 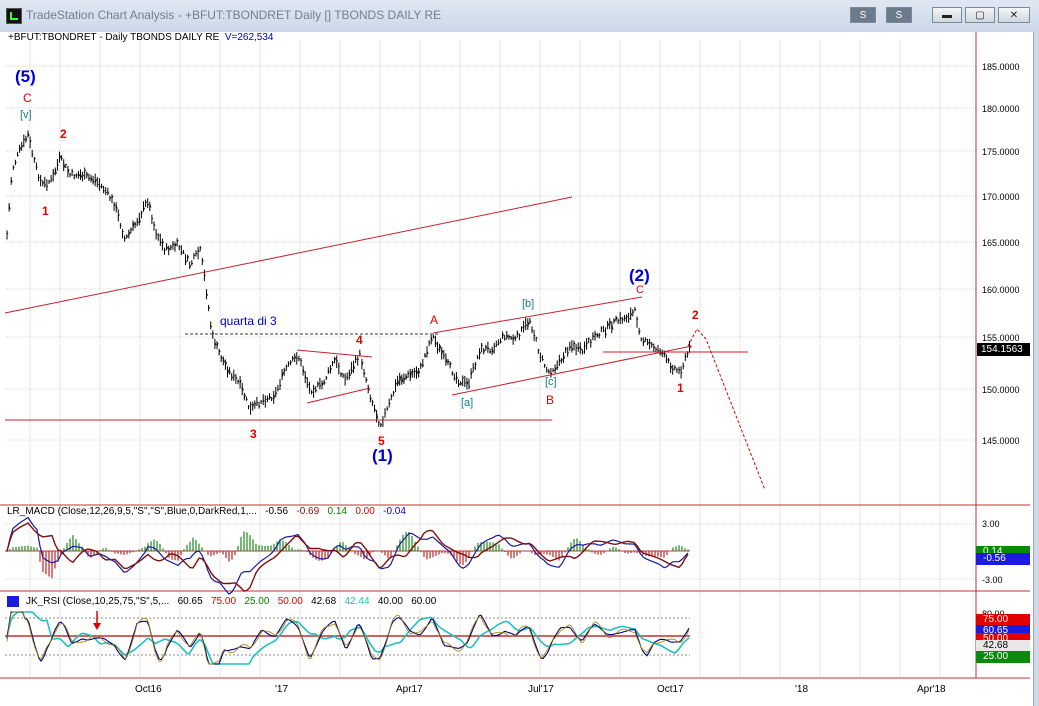 What do you see at coordinates (409, 689) in the screenshot?
I see `x-tick: Apr17` at bounding box center [409, 689].